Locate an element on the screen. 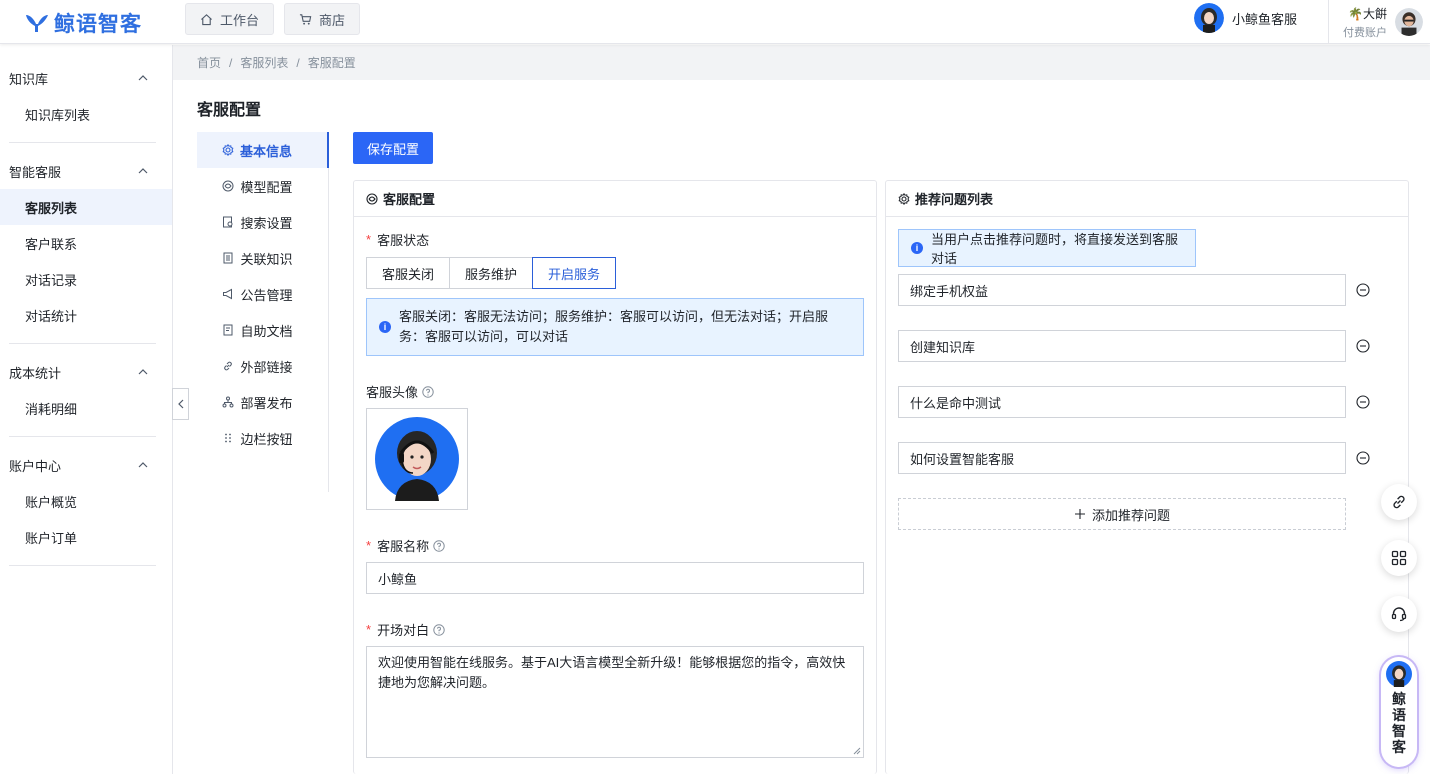 This screenshot has height=774, width=1430. headset-icon is located at coordinates (1399, 614).